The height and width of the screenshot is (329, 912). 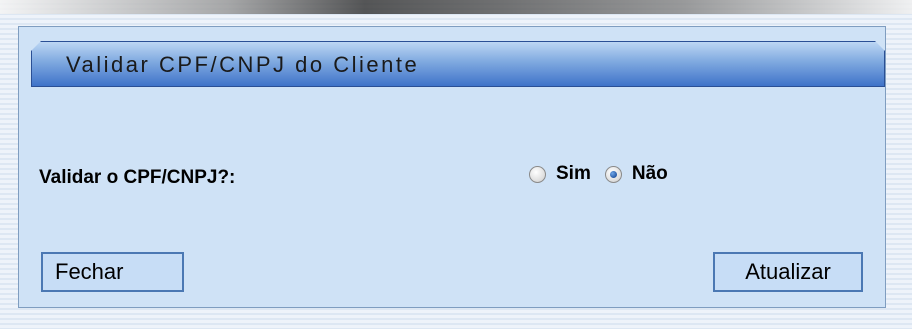 What do you see at coordinates (613, 174) in the screenshot?
I see `radio-nao` at bounding box center [613, 174].